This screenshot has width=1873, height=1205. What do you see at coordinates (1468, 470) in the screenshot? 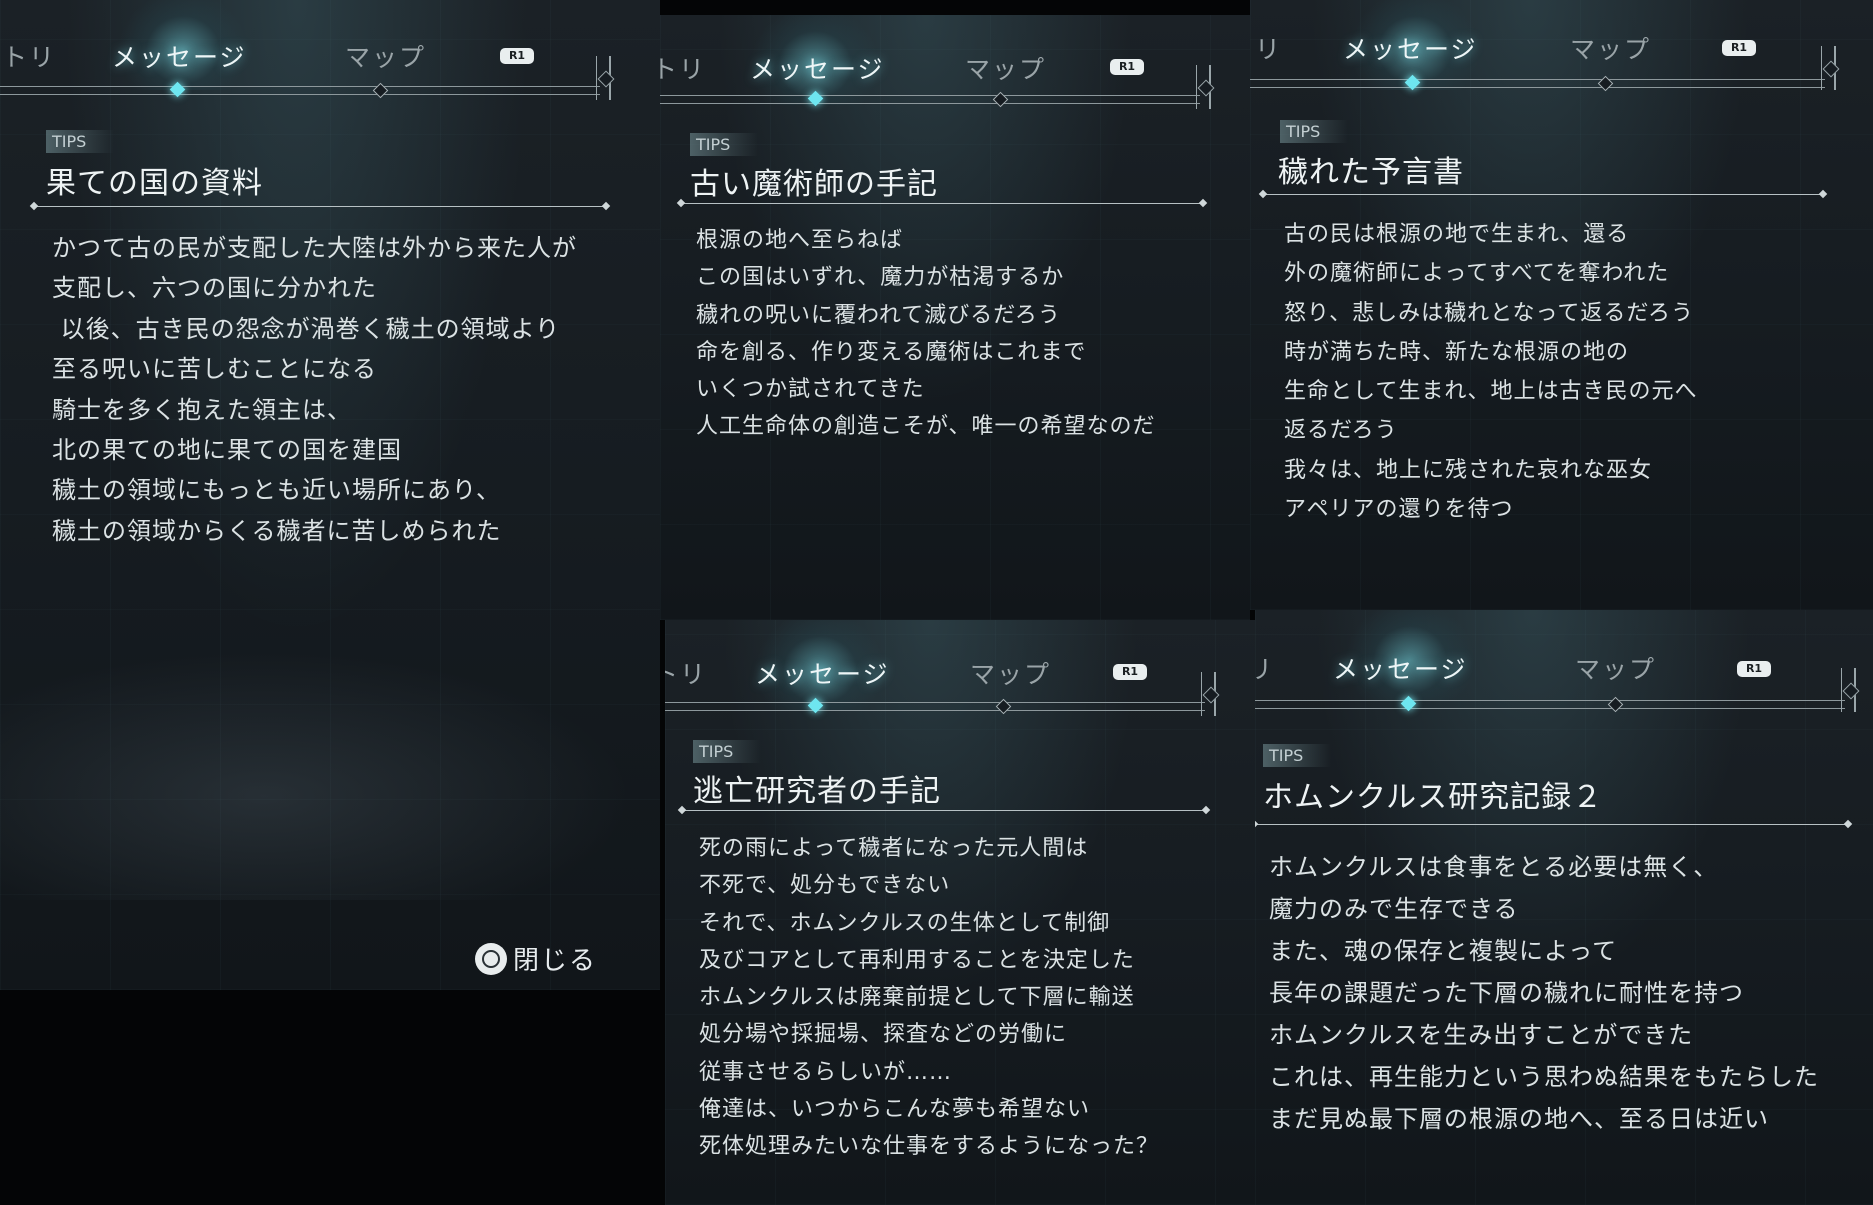
I see `body-line: 我々は、地上に残された哀れな巫女` at bounding box center [1468, 470].